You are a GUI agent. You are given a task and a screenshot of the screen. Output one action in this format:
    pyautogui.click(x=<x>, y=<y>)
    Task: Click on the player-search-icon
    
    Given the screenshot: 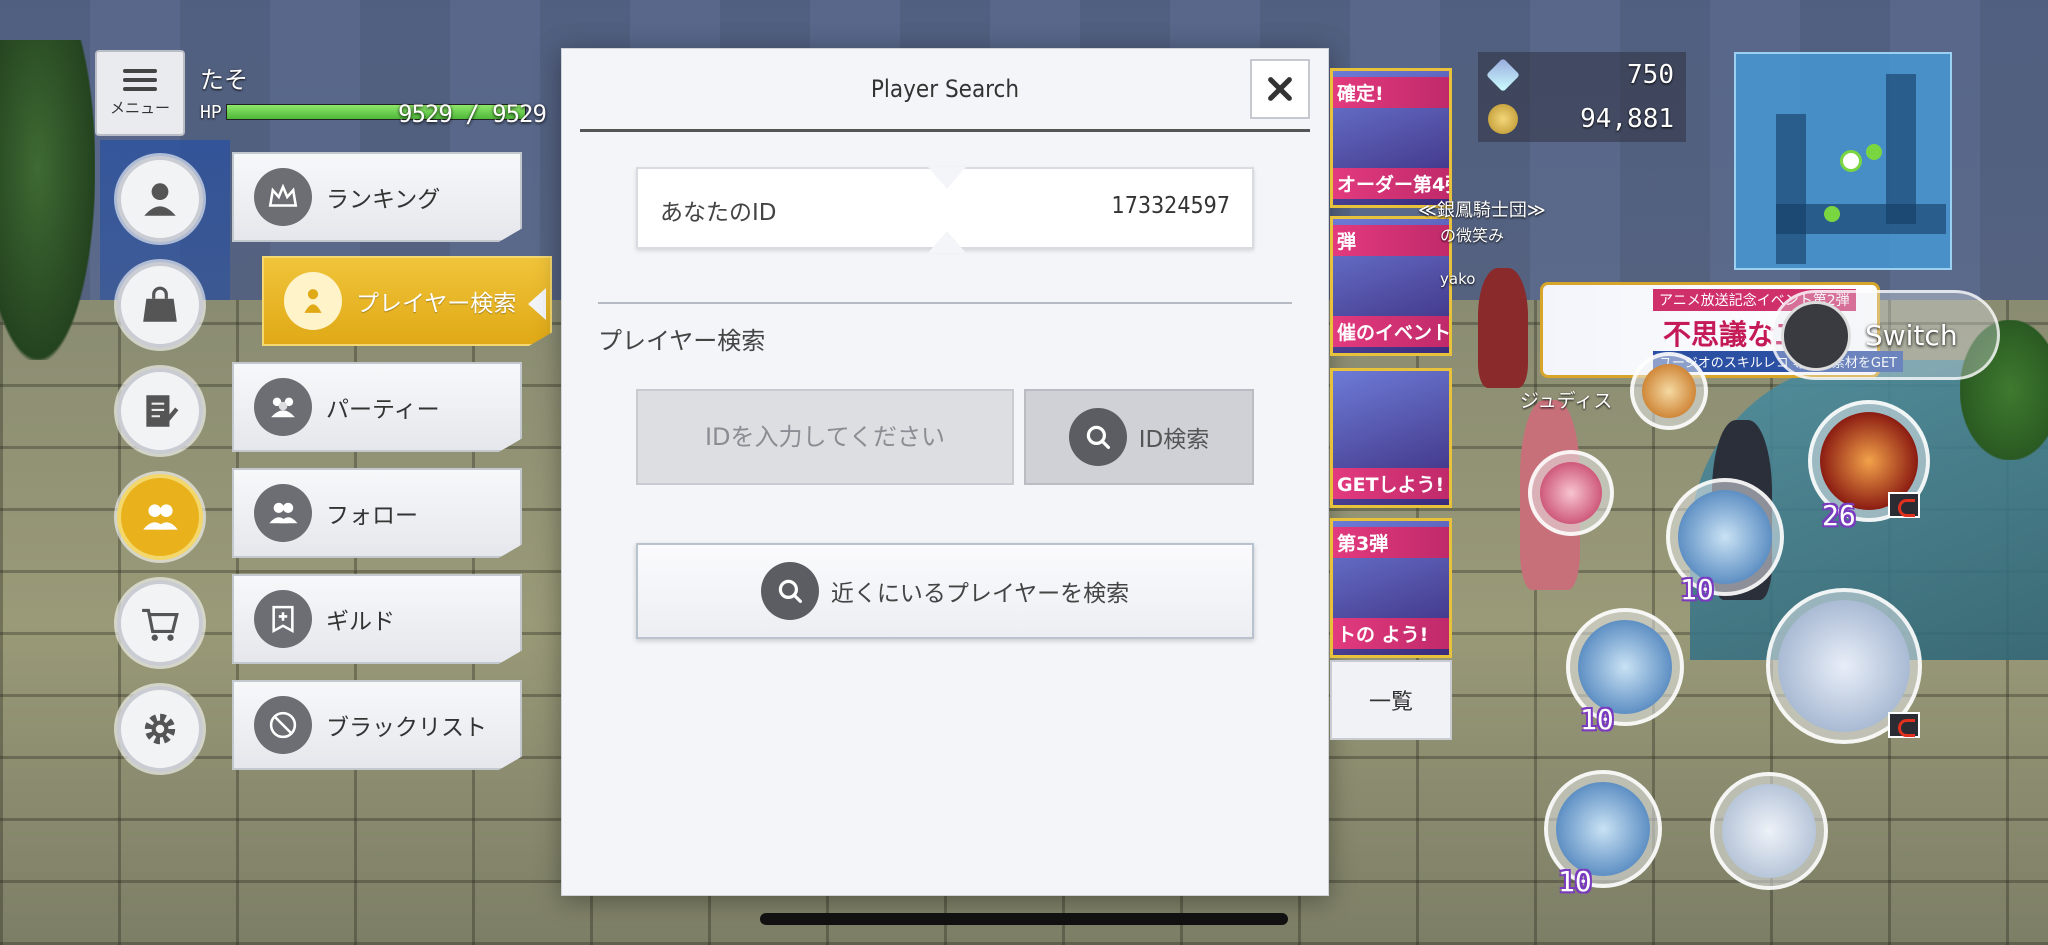 What is the action you would take?
    pyautogui.click(x=313, y=301)
    